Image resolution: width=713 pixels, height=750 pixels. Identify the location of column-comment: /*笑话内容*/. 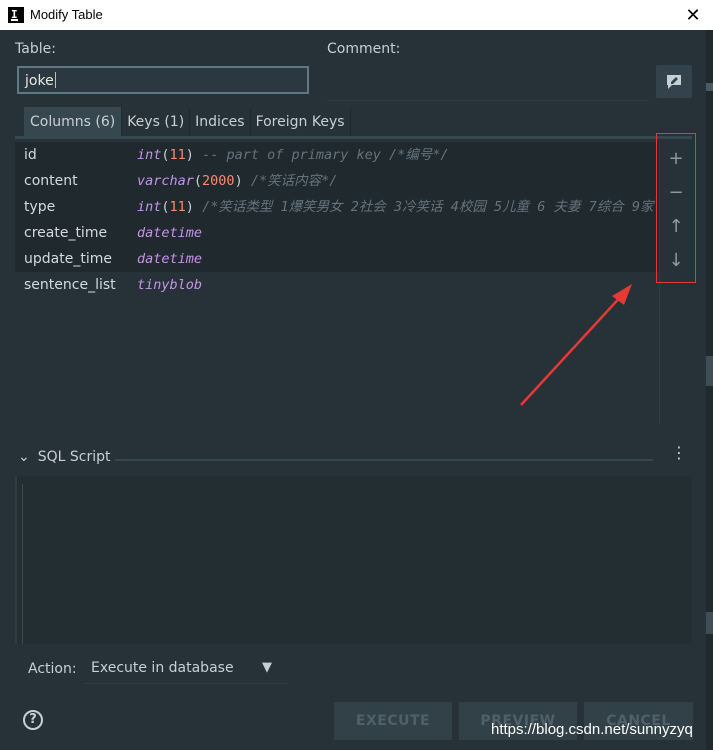
(294, 181).